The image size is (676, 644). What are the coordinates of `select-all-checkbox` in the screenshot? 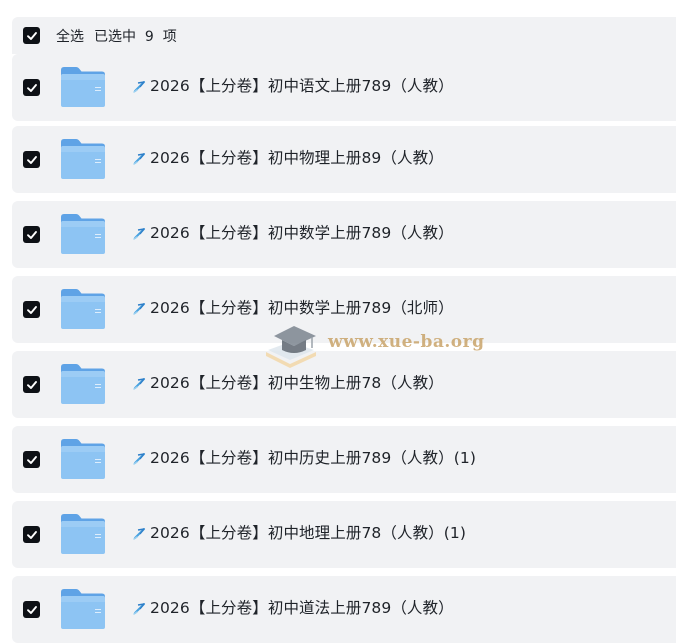 It's located at (31, 35).